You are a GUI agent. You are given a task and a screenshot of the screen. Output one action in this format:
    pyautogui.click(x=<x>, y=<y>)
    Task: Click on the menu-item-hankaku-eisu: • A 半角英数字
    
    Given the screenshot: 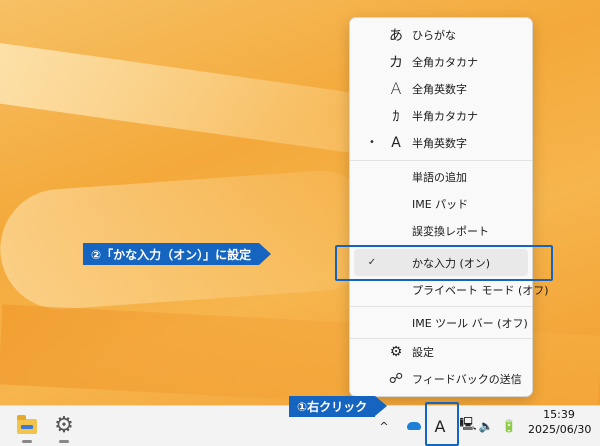 What is the action you would take?
    pyautogui.click(x=441, y=142)
    